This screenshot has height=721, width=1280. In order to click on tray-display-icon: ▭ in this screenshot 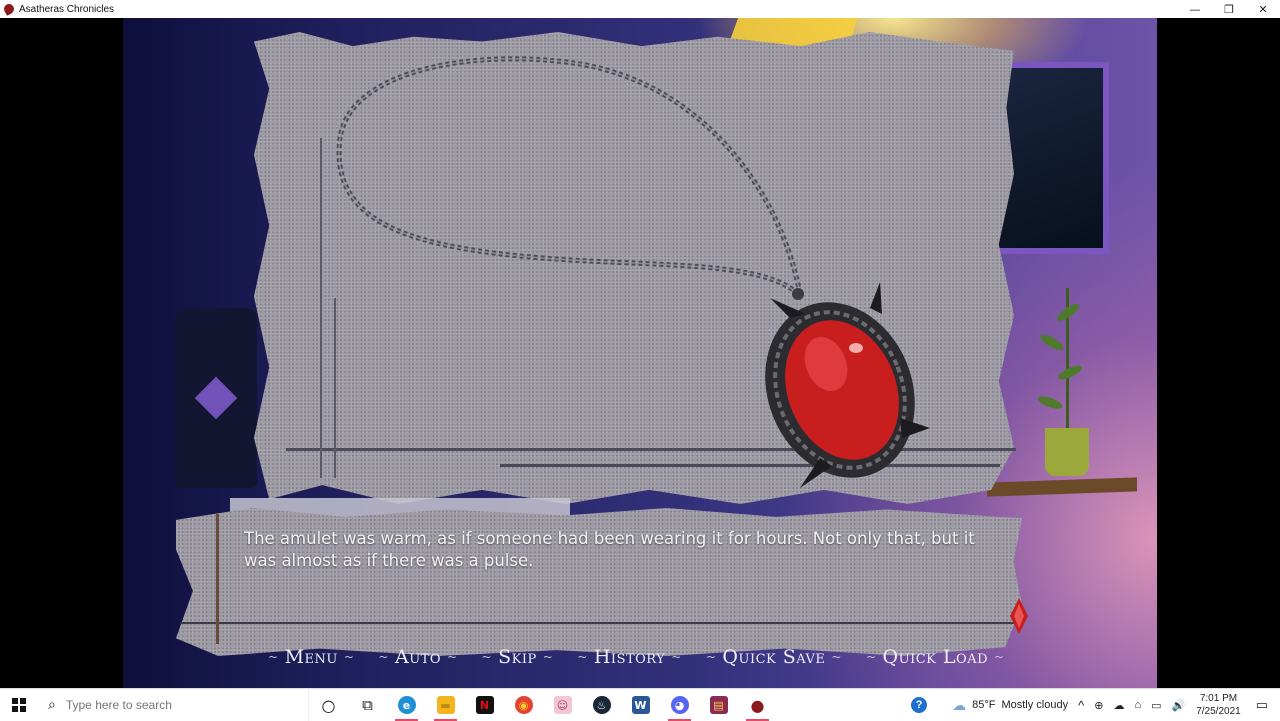, I will do `click(1156, 705)`.